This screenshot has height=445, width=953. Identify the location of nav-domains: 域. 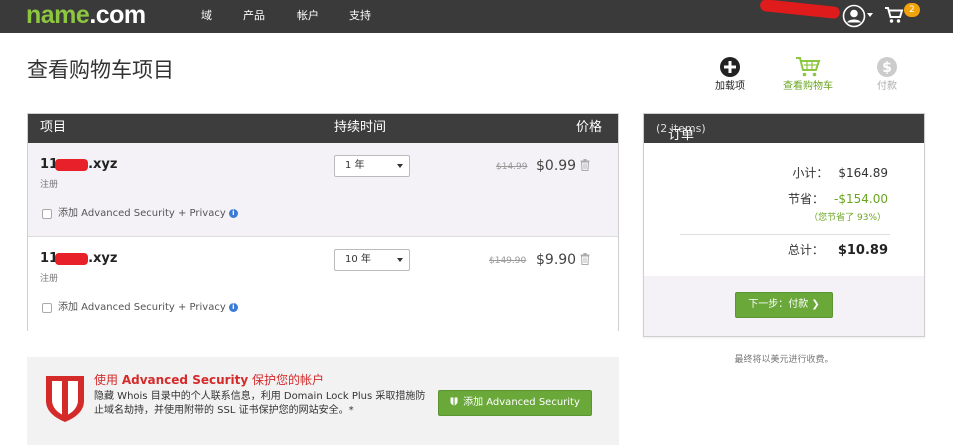
(206, 16).